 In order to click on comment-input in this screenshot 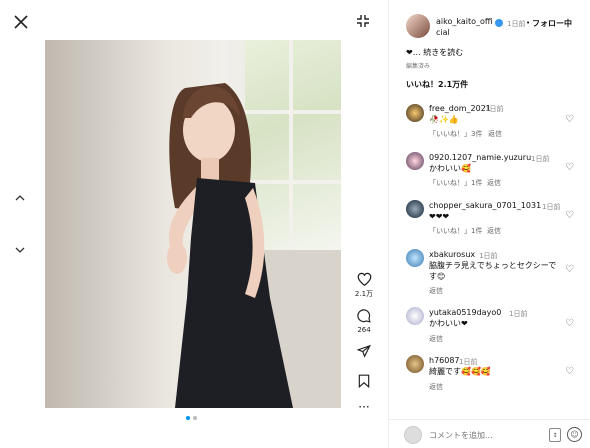, I will do `click(484, 435)`.